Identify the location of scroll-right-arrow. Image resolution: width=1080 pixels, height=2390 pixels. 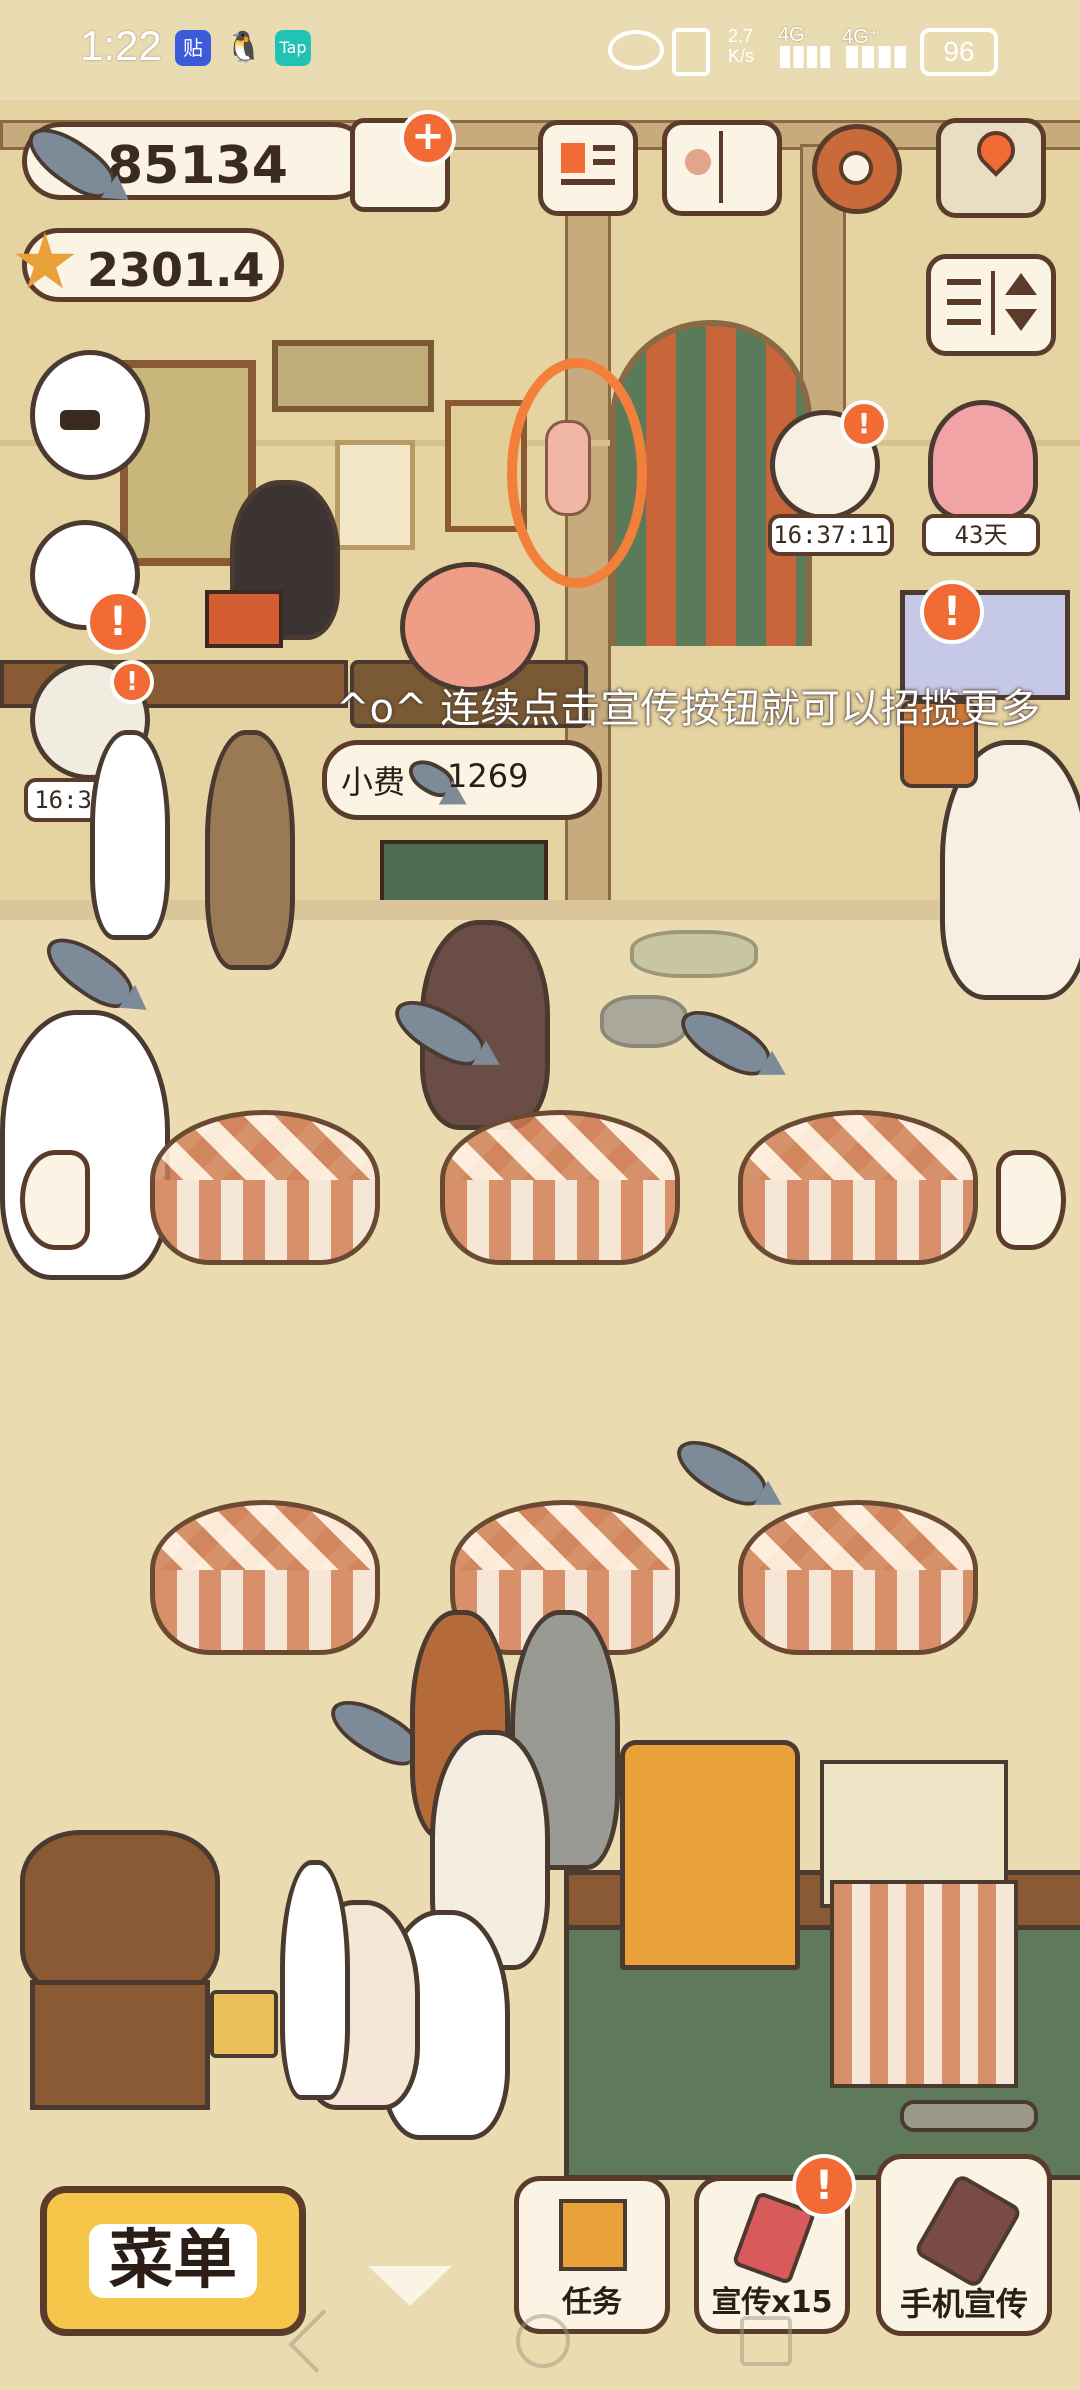
(1031, 1200).